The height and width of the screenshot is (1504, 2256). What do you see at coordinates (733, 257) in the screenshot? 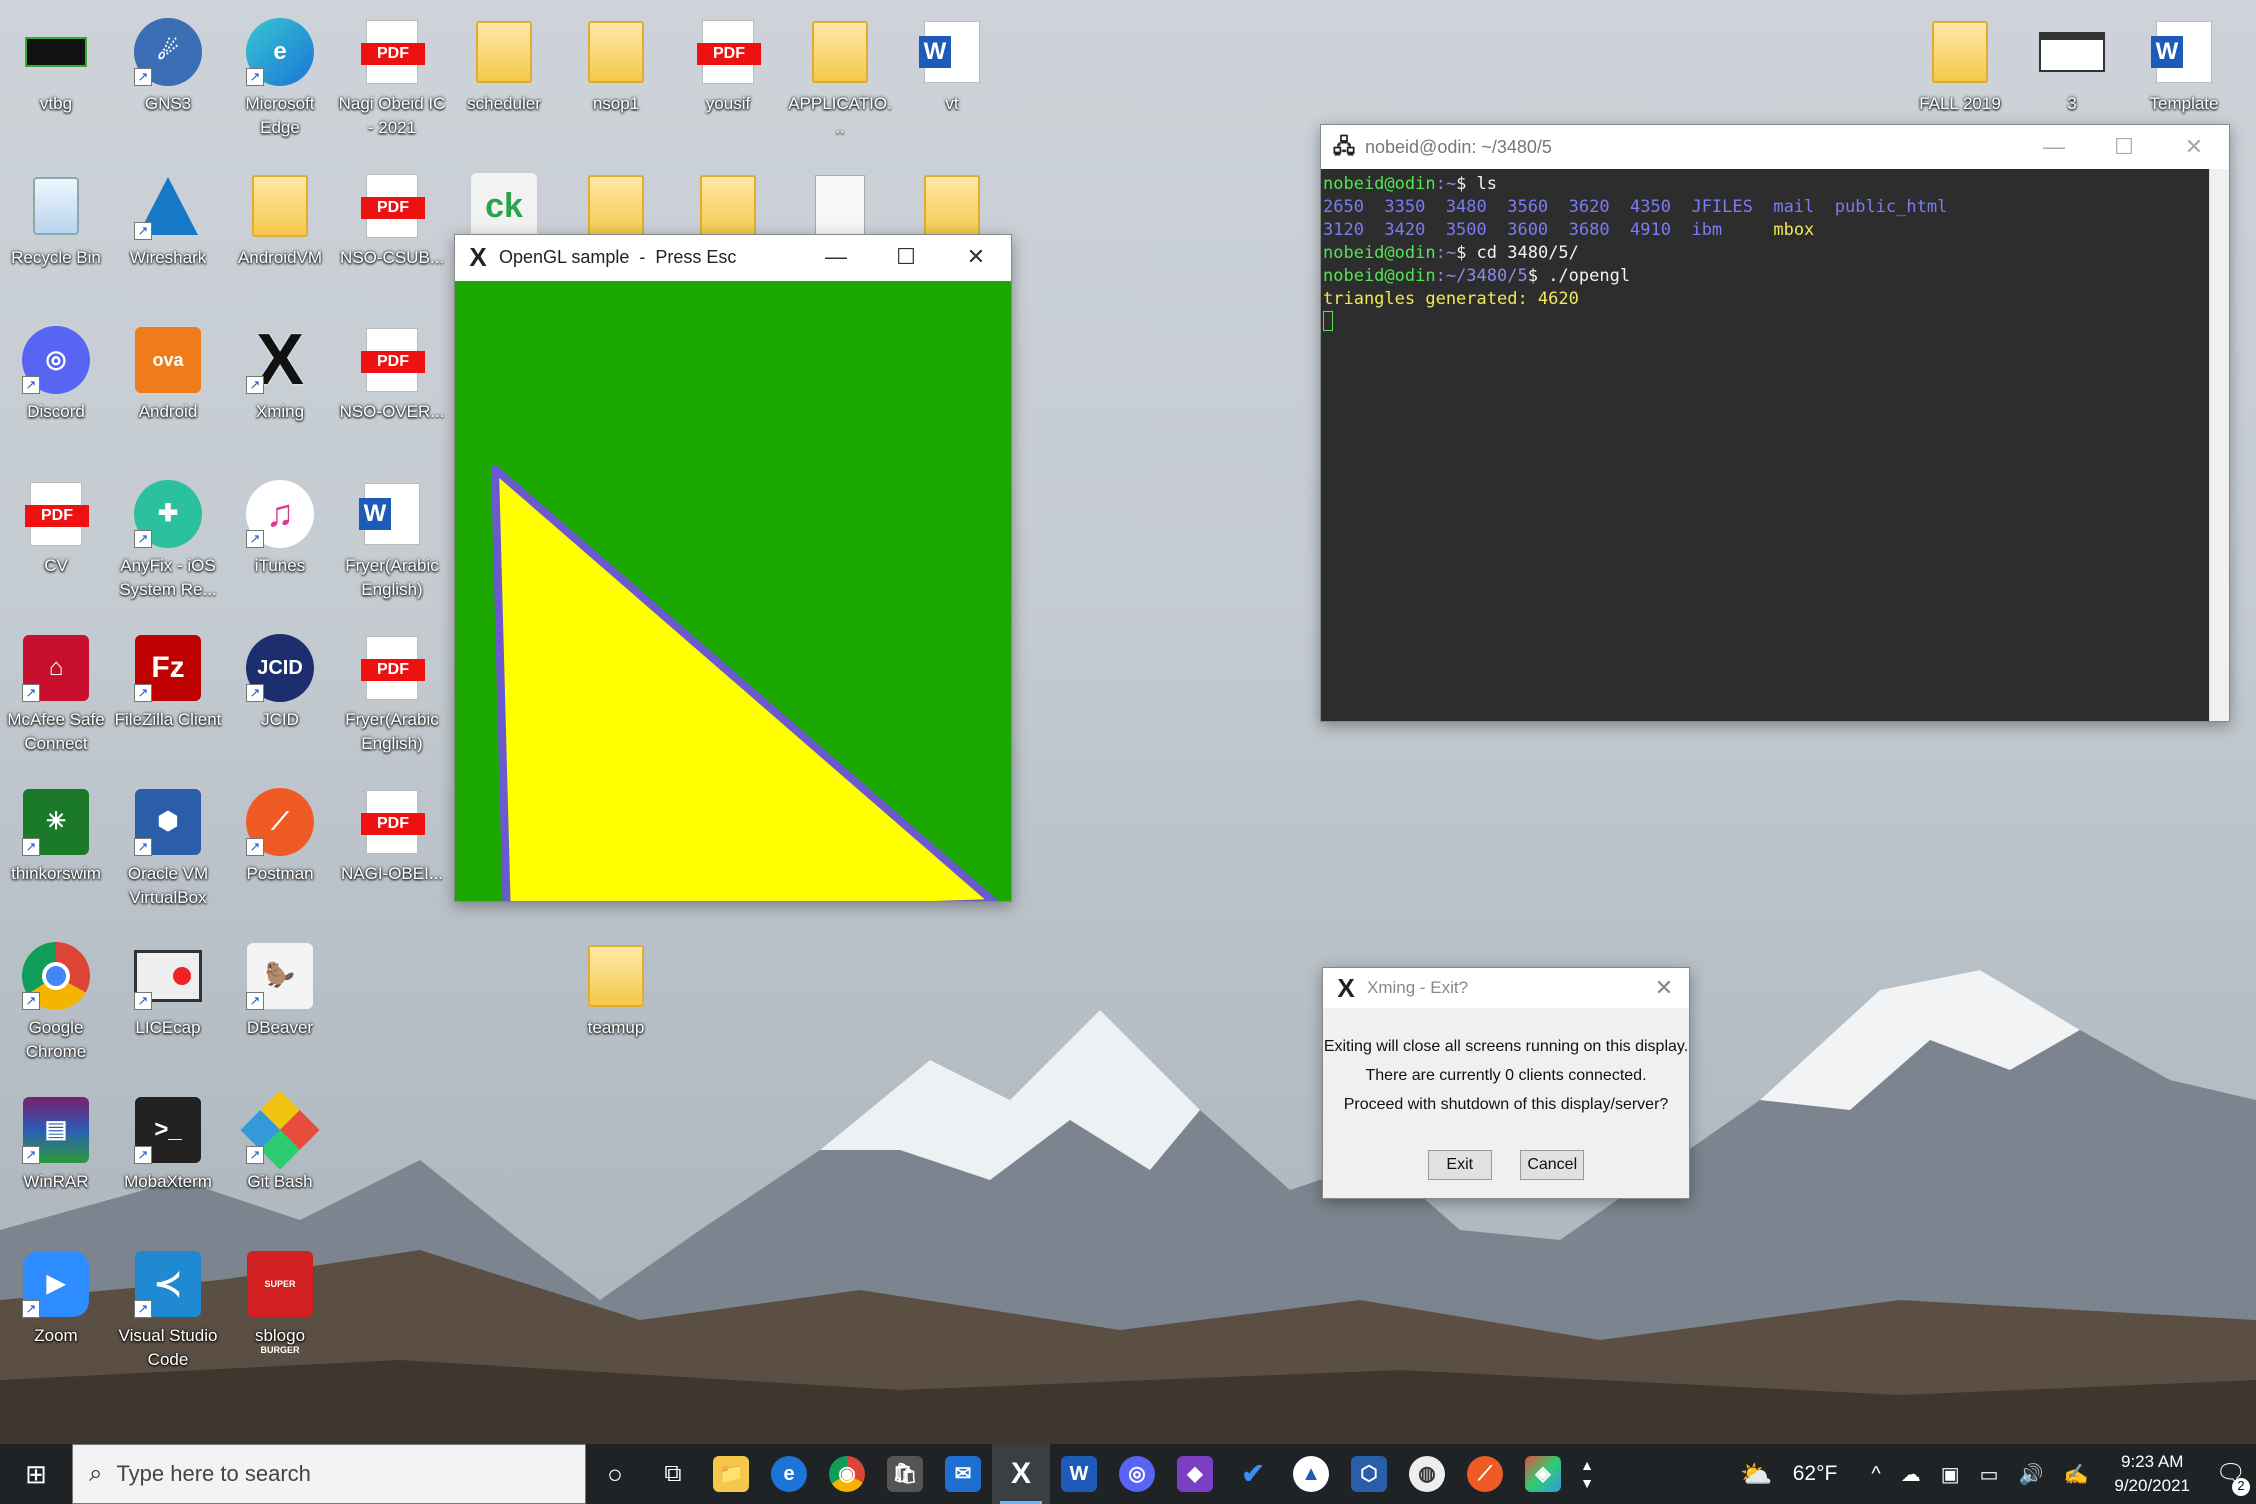
I see `opengl-titlebar: X OpenGL sample - Press Esc — ☐ ✕` at bounding box center [733, 257].